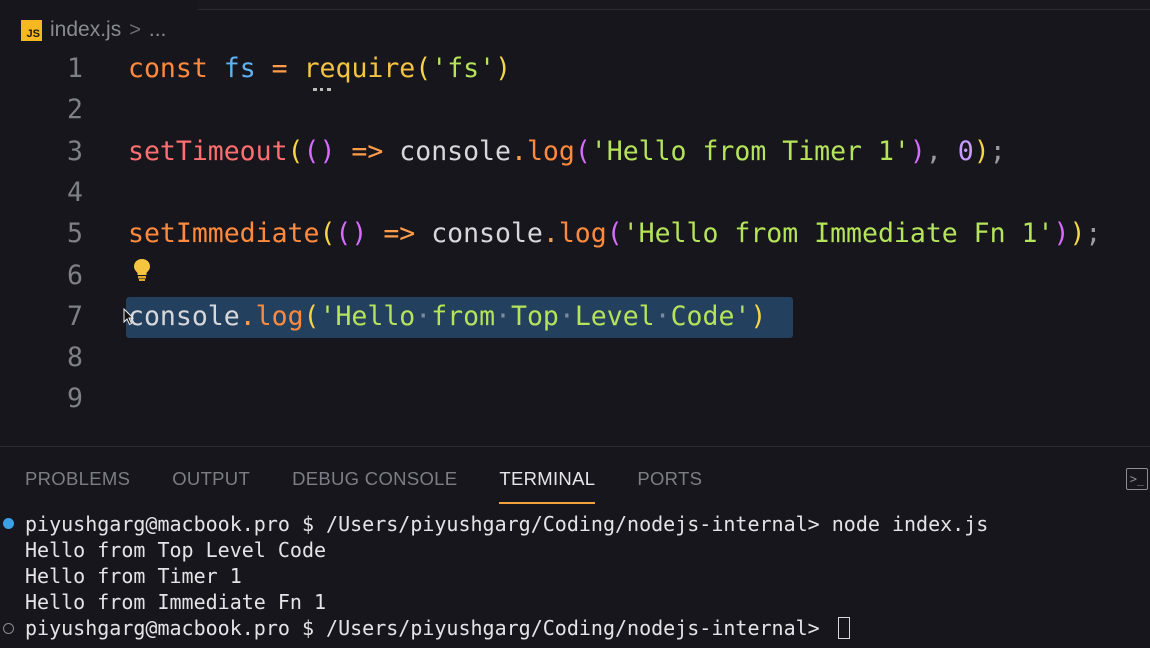 This screenshot has width=1150, height=648. I want to click on command-pending-dot, so click(8, 628).